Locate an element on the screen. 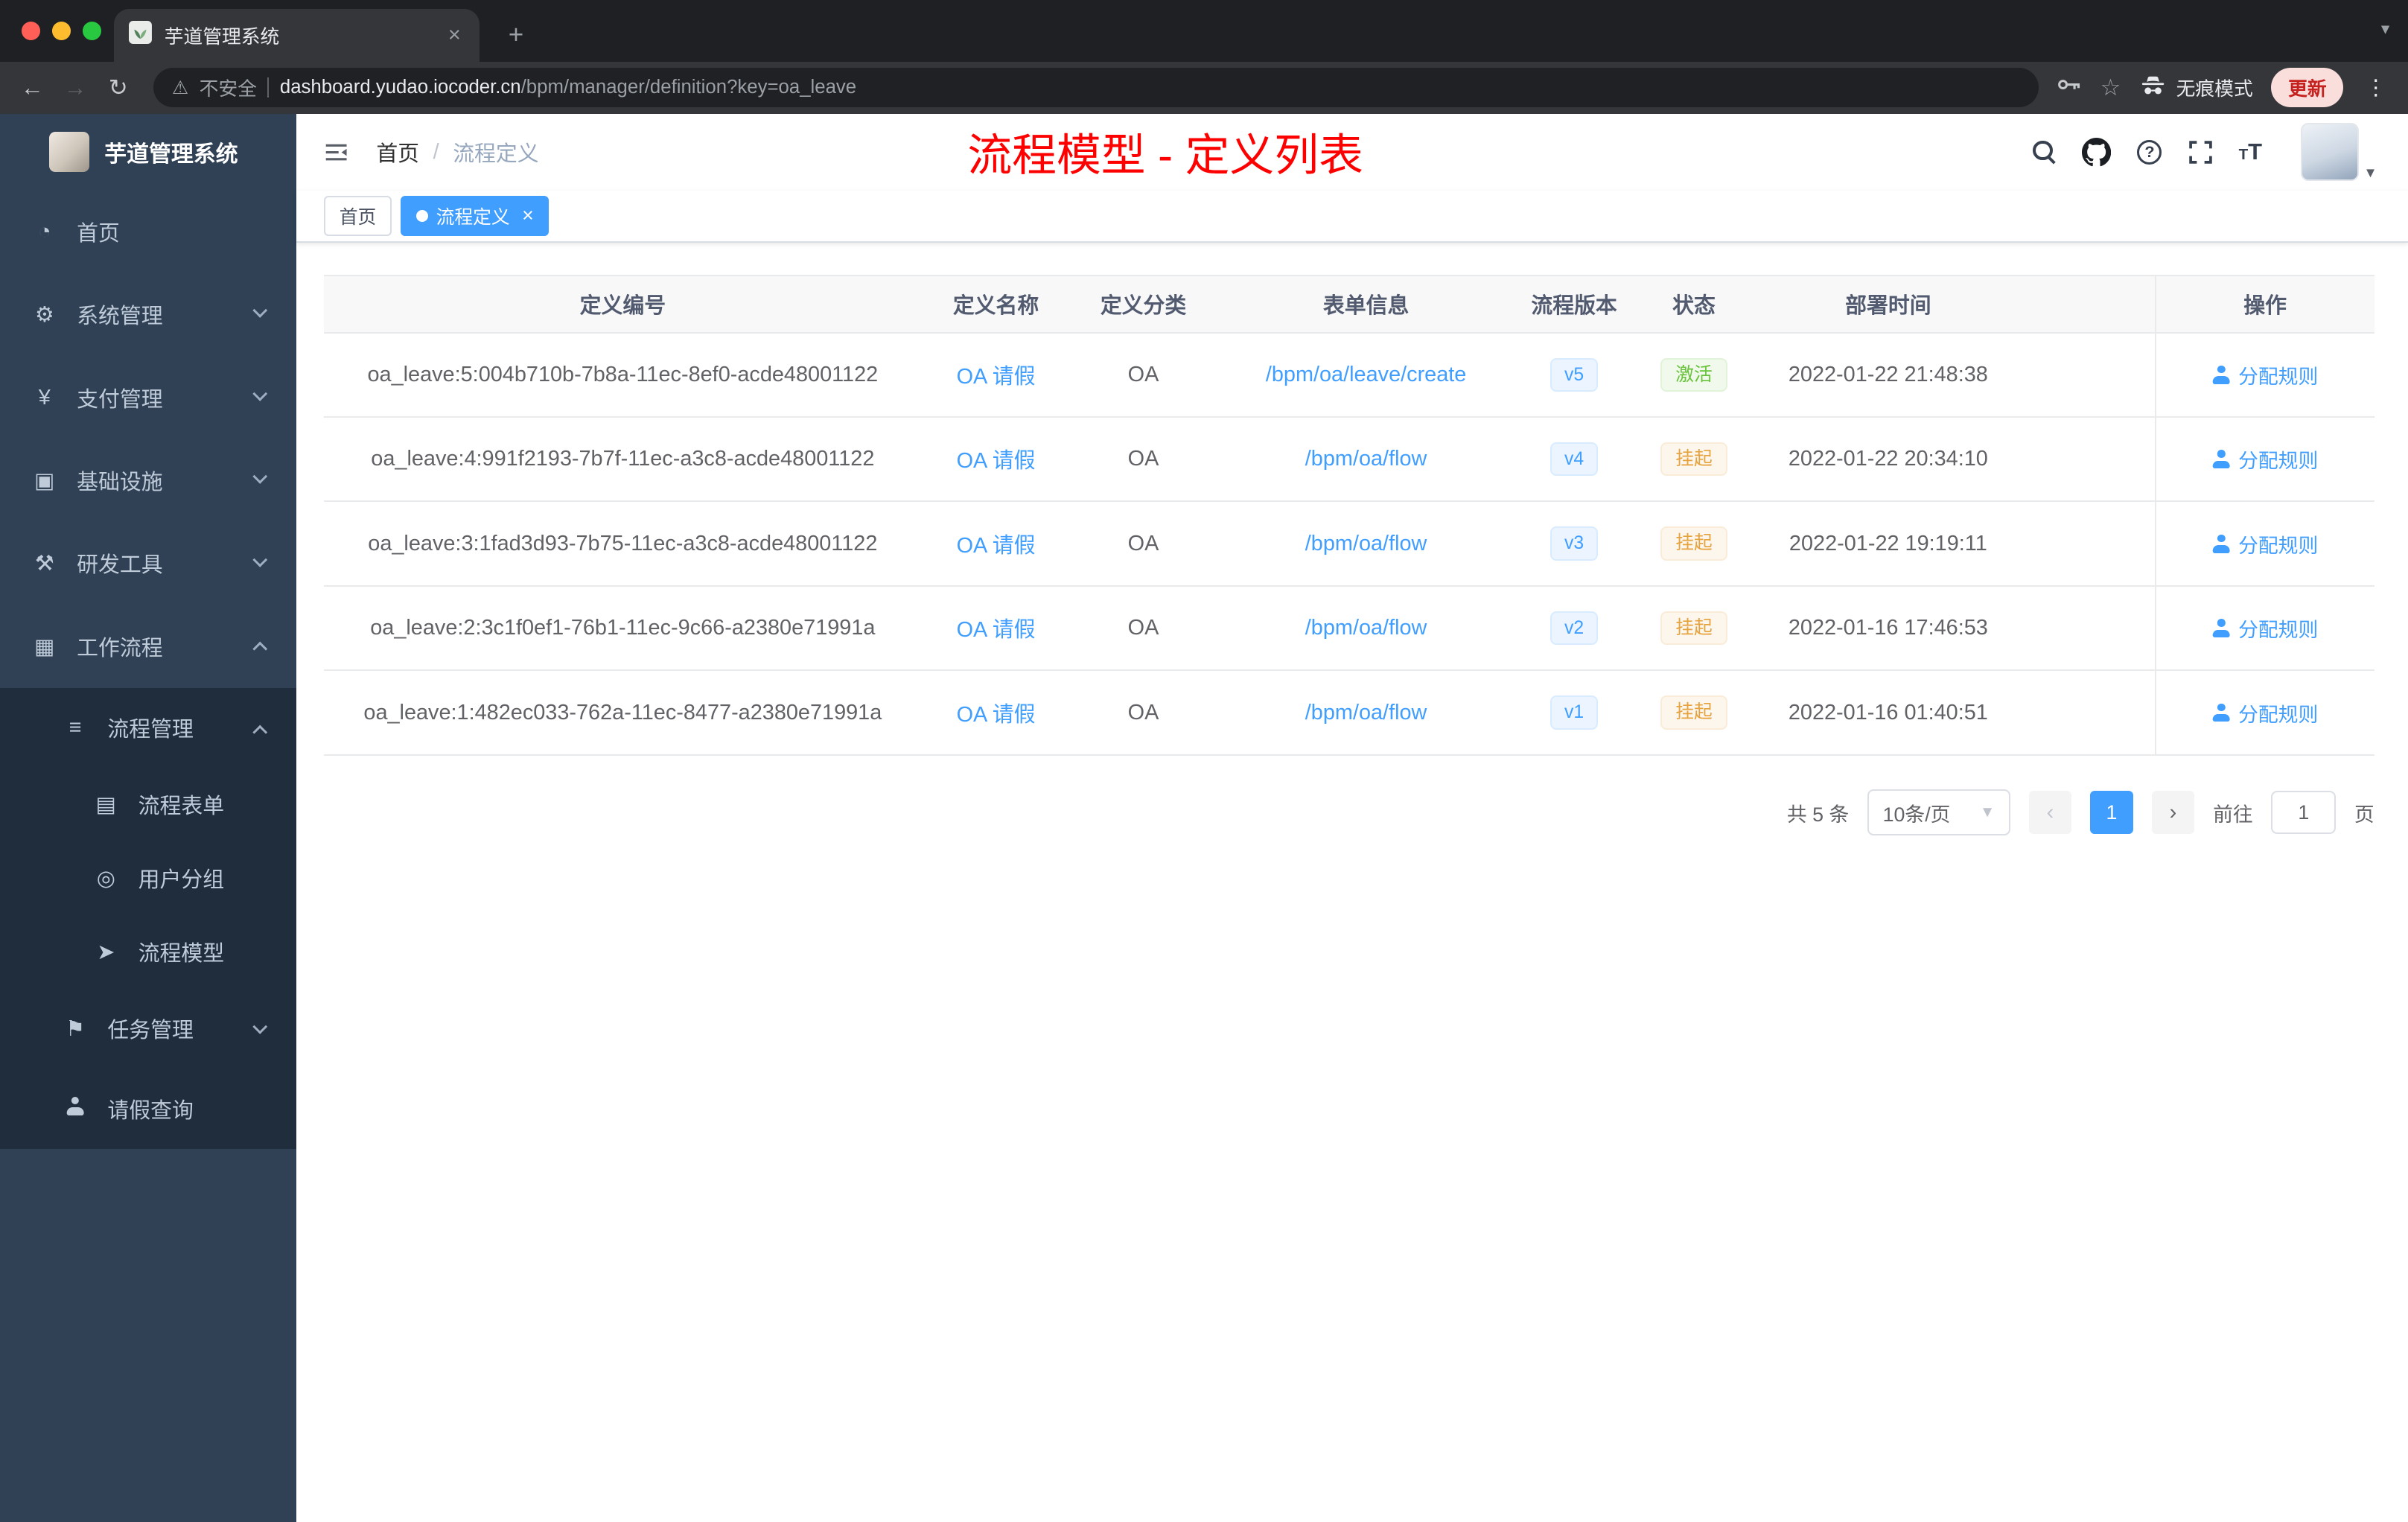  tag-close-icon: × is located at coordinates (528, 215).